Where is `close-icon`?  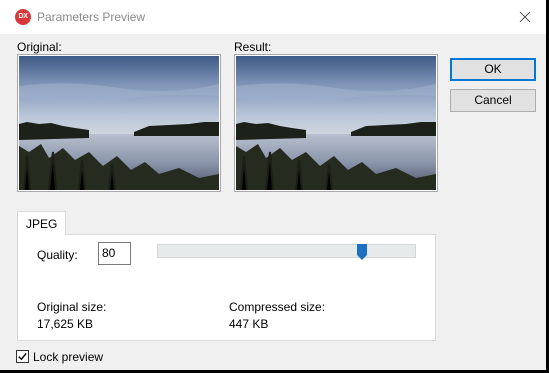 close-icon is located at coordinates (525, 17).